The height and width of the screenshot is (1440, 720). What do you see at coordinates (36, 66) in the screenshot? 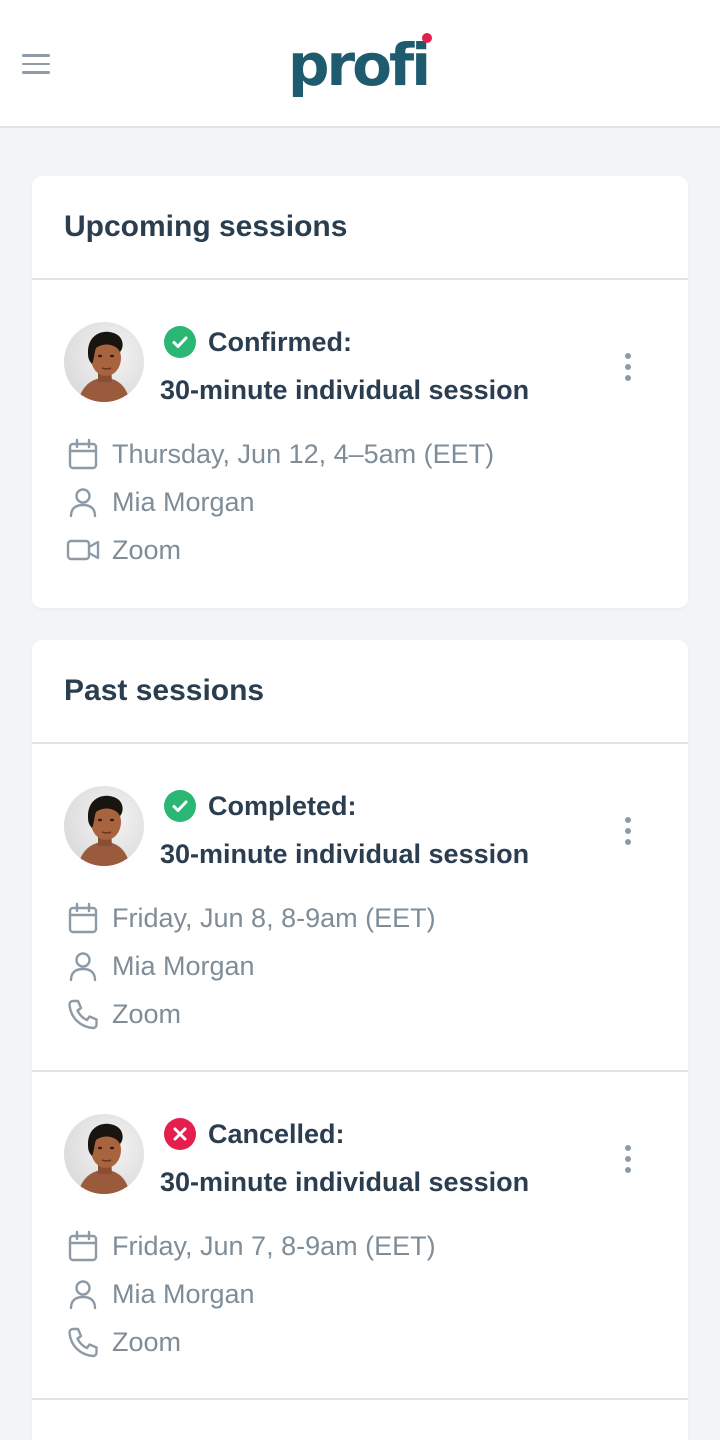
I see `hamburger-menu-icon` at bounding box center [36, 66].